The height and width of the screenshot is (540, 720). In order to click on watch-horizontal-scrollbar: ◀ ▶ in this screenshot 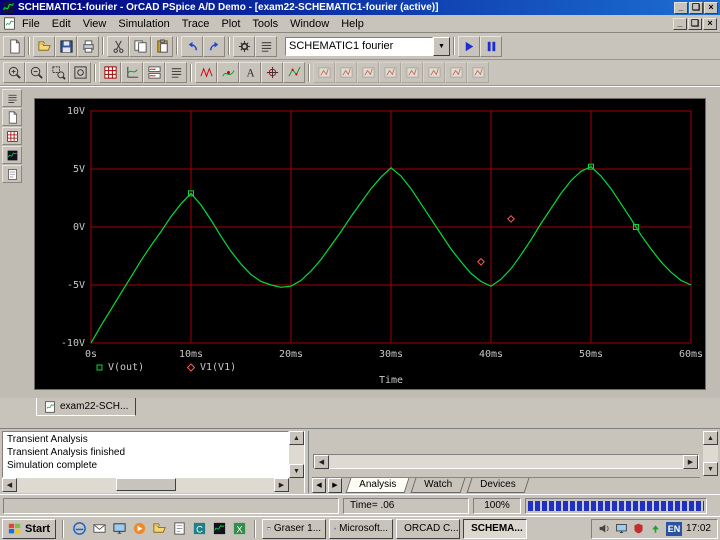, I will do `click(506, 461)`.